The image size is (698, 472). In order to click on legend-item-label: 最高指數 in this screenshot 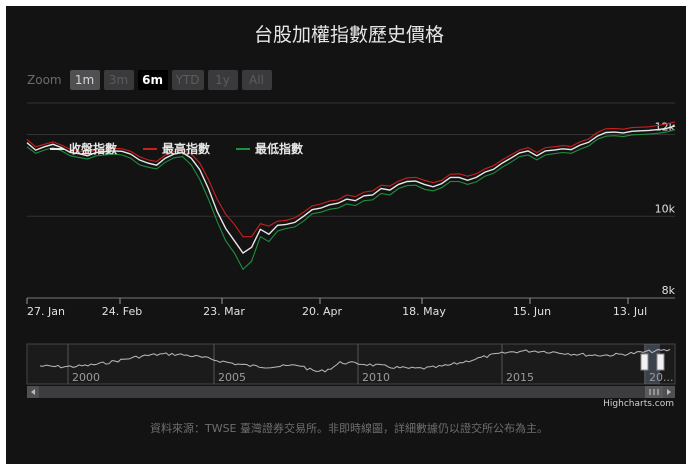, I will do `click(186, 148)`.